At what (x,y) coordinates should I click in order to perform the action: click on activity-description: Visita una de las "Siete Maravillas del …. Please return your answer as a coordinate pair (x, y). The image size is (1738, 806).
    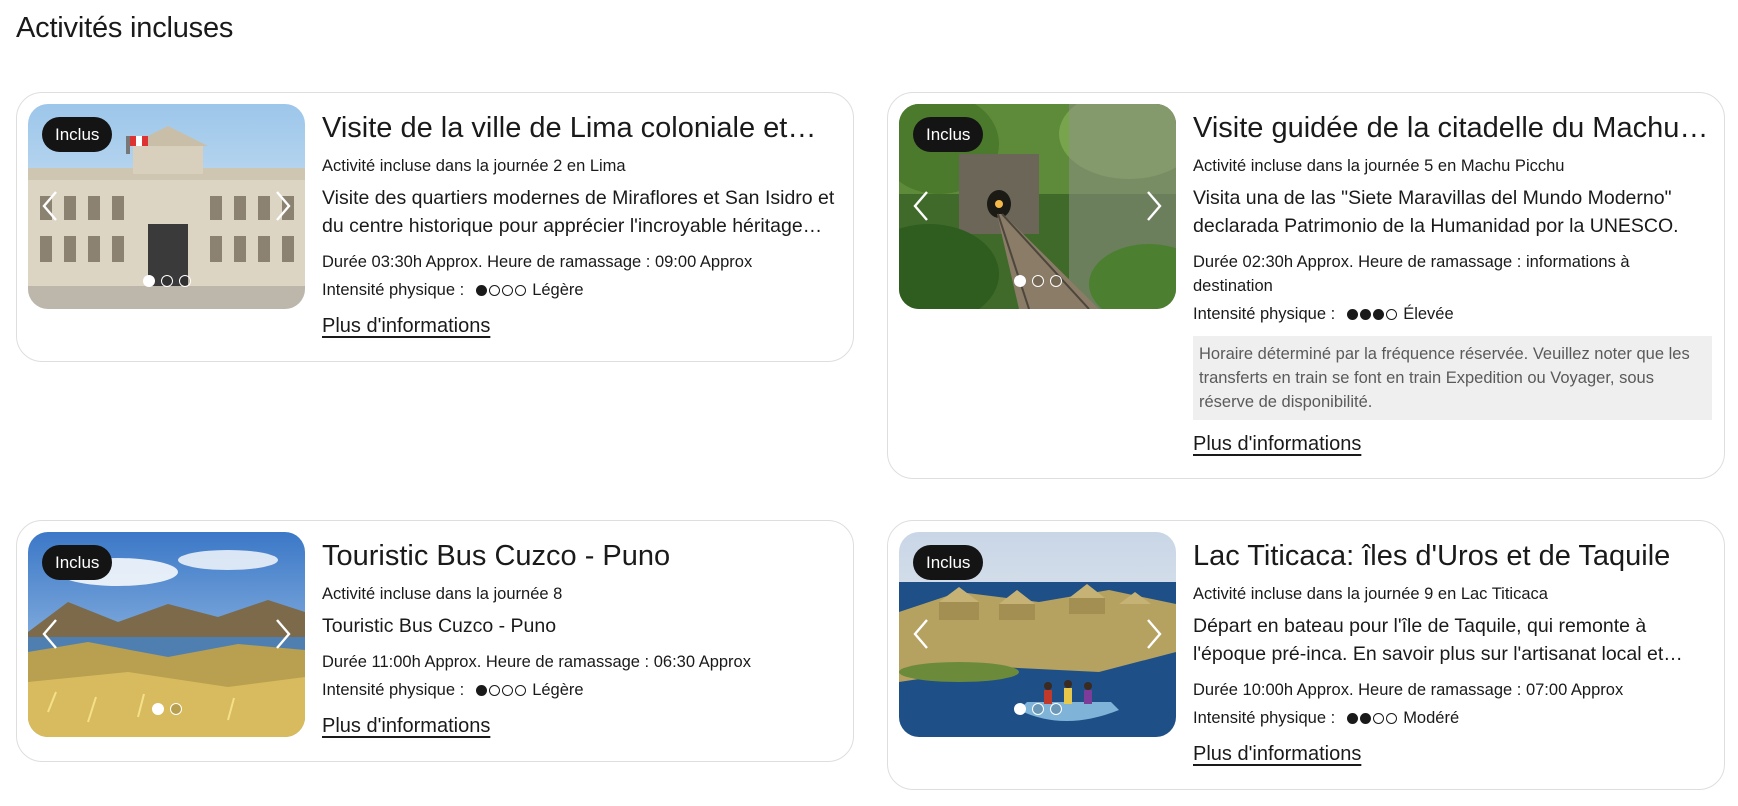
    Looking at the image, I should click on (1436, 212).